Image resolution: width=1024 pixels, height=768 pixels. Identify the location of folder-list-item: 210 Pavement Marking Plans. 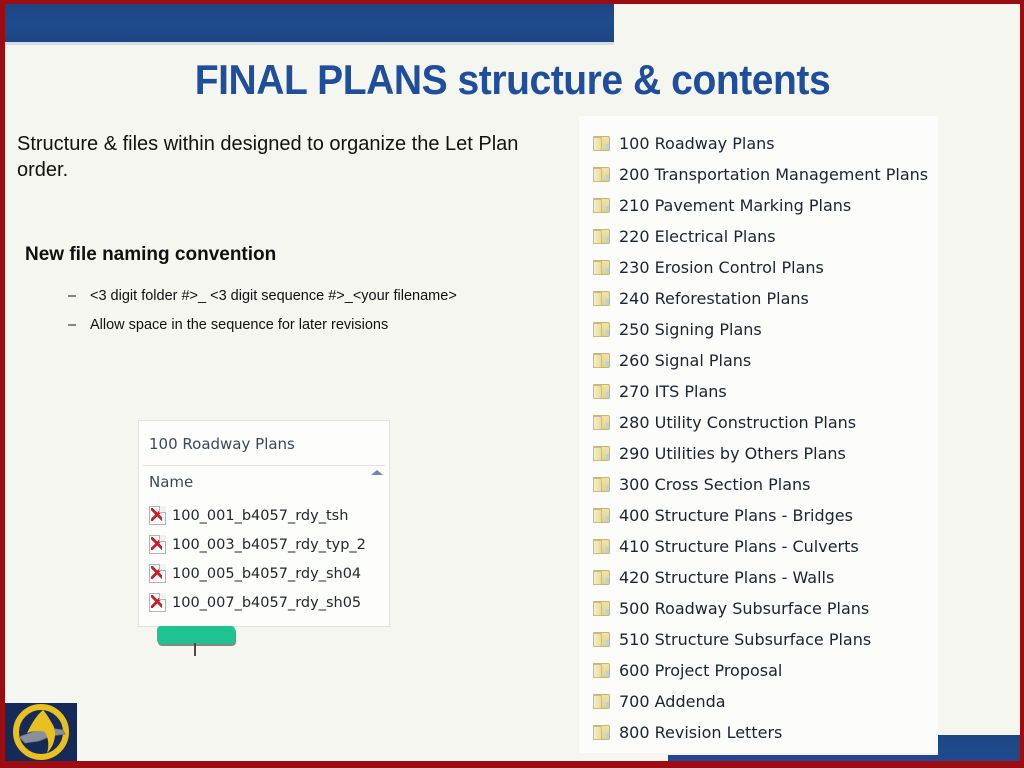
(765, 205).